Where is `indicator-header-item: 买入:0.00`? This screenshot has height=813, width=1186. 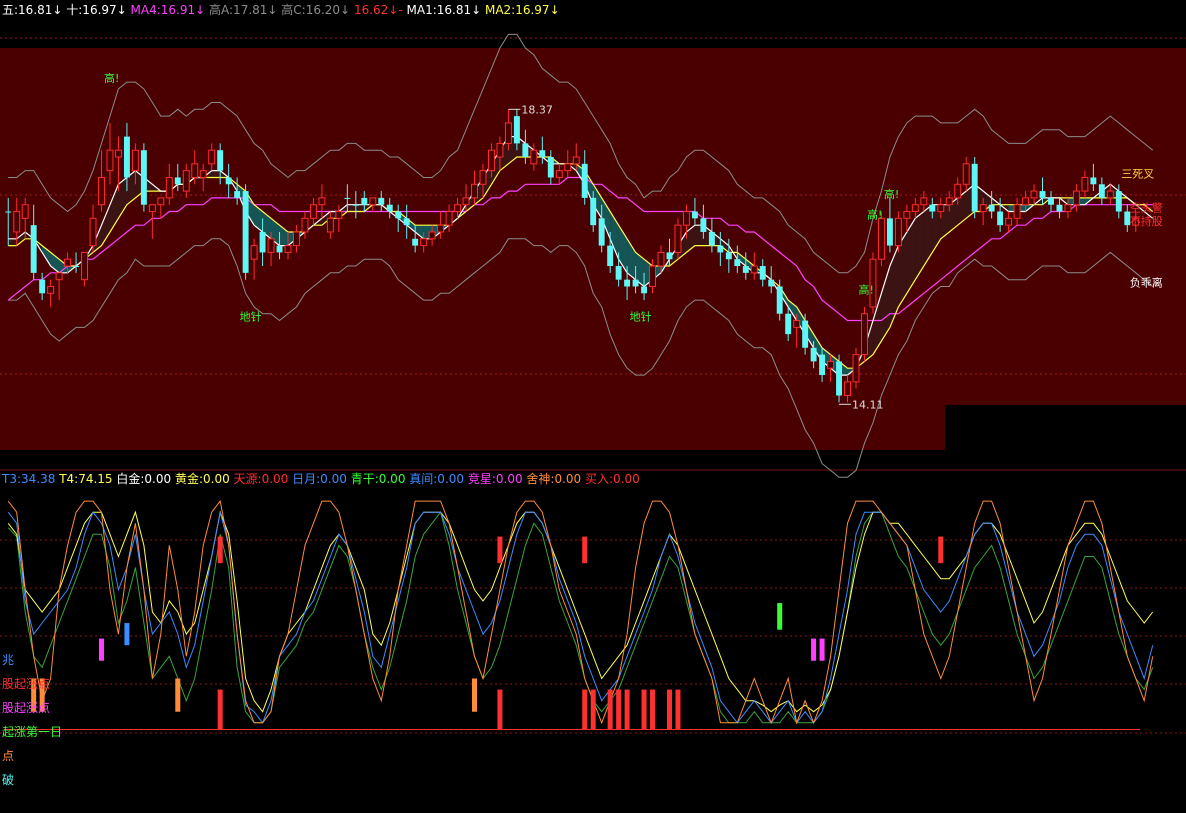
indicator-header-item: 买入:0.00 is located at coordinates (610, 479).